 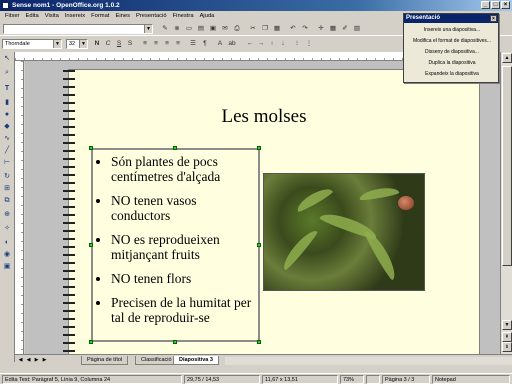 What do you see at coordinates (145, 44) in the screenshot?
I see `align-left-icon: ≡` at bounding box center [145, 44].